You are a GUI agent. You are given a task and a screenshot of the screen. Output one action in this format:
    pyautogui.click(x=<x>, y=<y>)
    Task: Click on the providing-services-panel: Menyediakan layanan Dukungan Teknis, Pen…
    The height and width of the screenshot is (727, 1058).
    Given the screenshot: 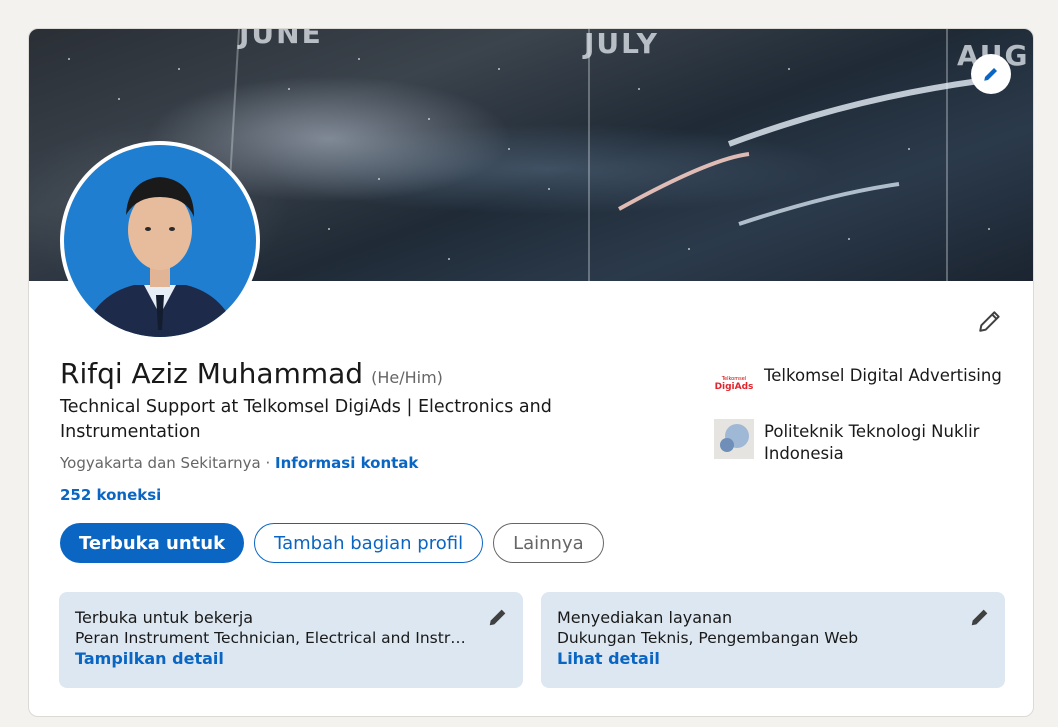 What is the action you would take?
    pyautogui.click(x=773, y=640)
    